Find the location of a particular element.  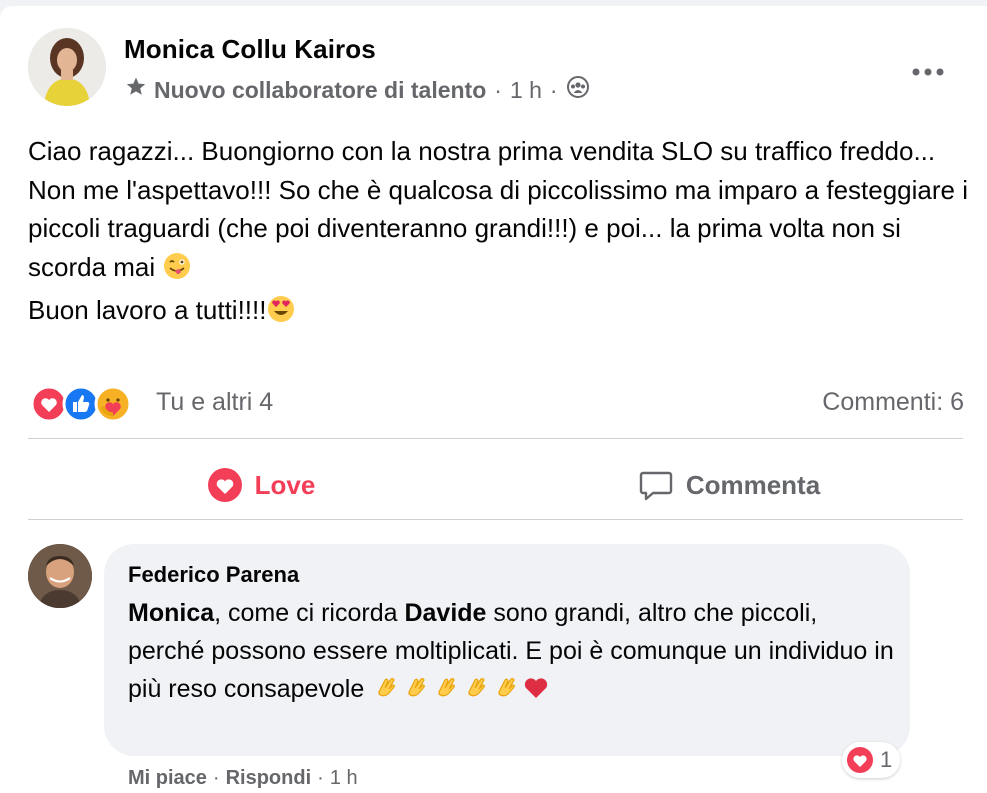

like-comment-button: Mi piace is located at coordinates (167, 778).